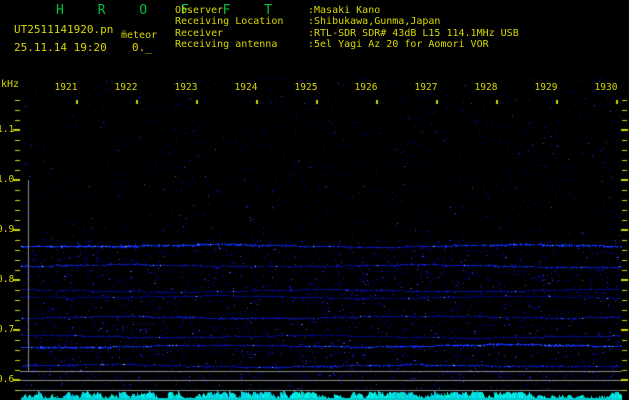 Image resolution: width=629 pixels, height=400 pixels. Describe the element at coordinates (7, 279) in the screenshot. I see `y-tick-label-0.8: 0.8` at that location.